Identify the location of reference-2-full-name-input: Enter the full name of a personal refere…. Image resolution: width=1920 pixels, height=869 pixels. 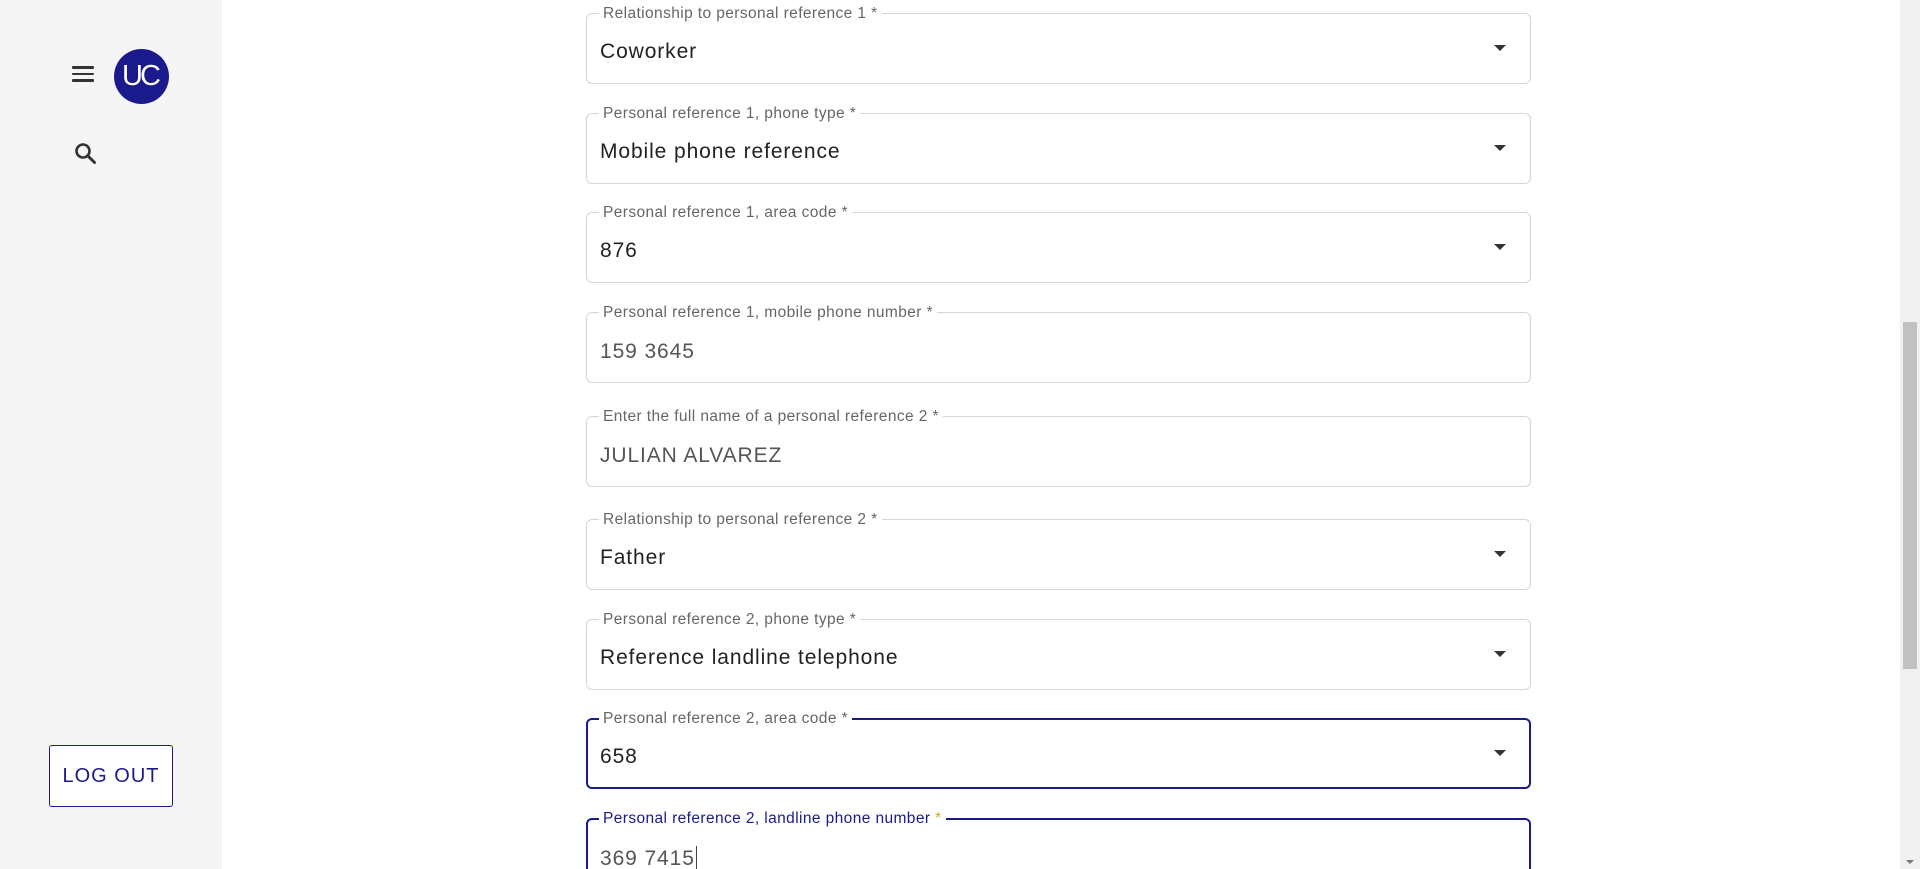
(1058, 447).